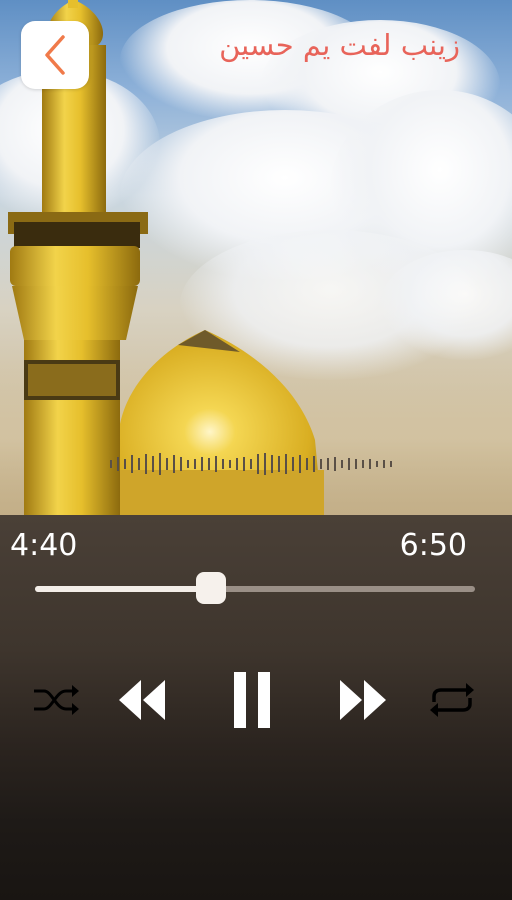 Image resolution: width=512 pixels, height=900 pixels. What do you see at coordinates (44, 545) in the screenshot?
I see `elapsed-time: 4:40` at bounding box center [44, 545].